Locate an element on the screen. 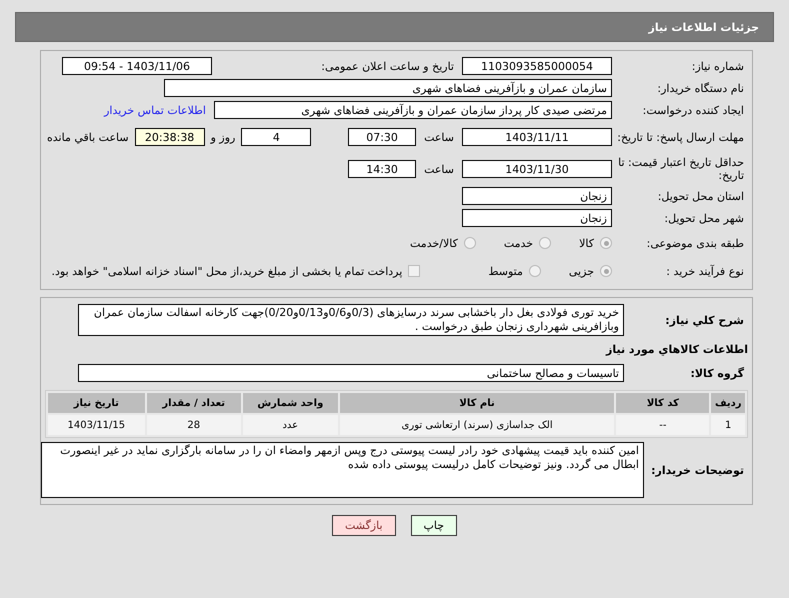 This screenshot has height=598, width=789. deadline-date-field: 1403/11/11 is located at coordinates (537, 137).